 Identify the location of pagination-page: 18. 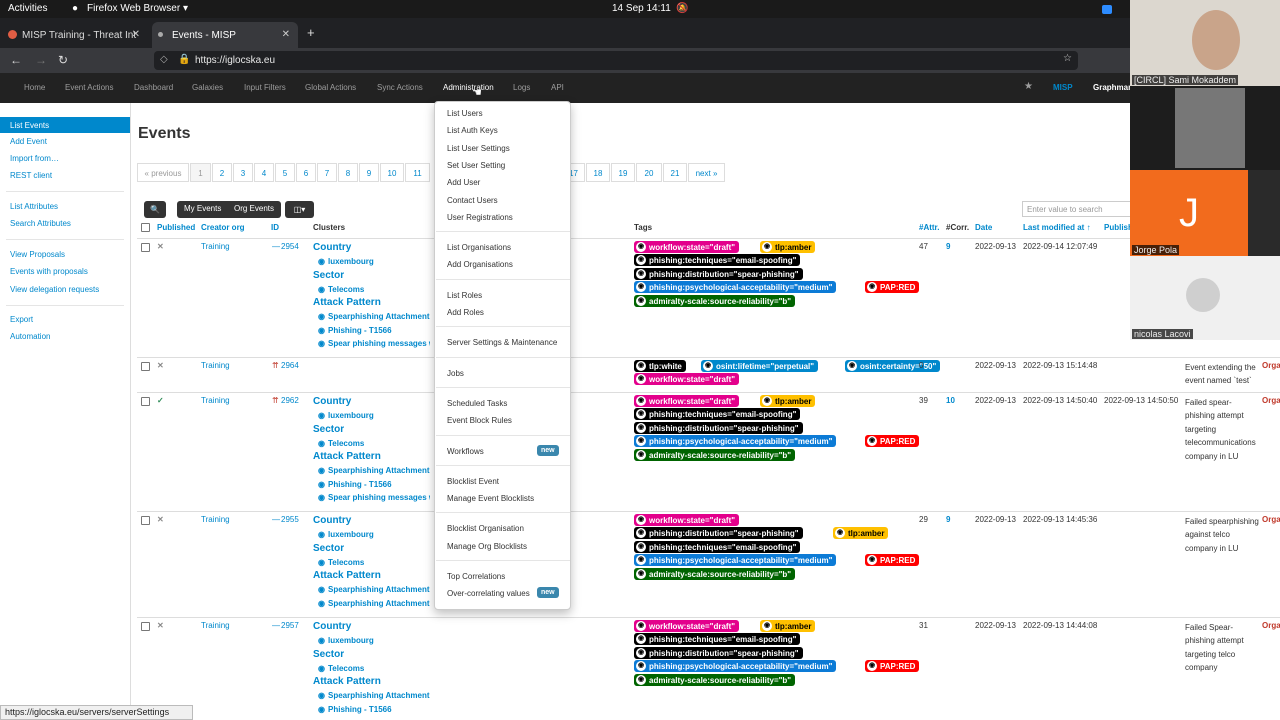
(598, 172).